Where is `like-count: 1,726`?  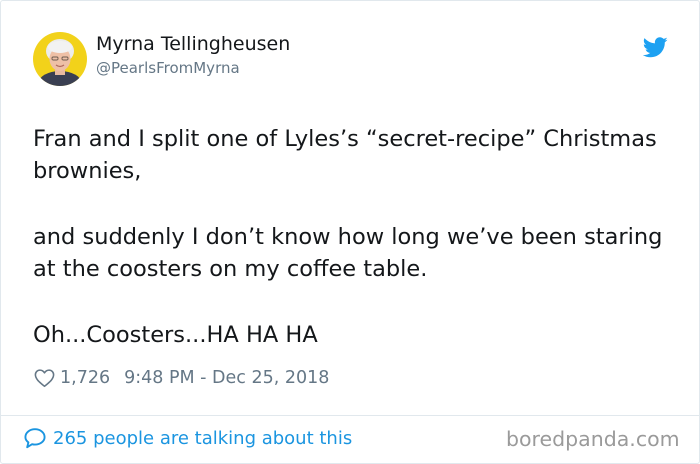 like-count: 1,726 is located at coordinates (85, 378).